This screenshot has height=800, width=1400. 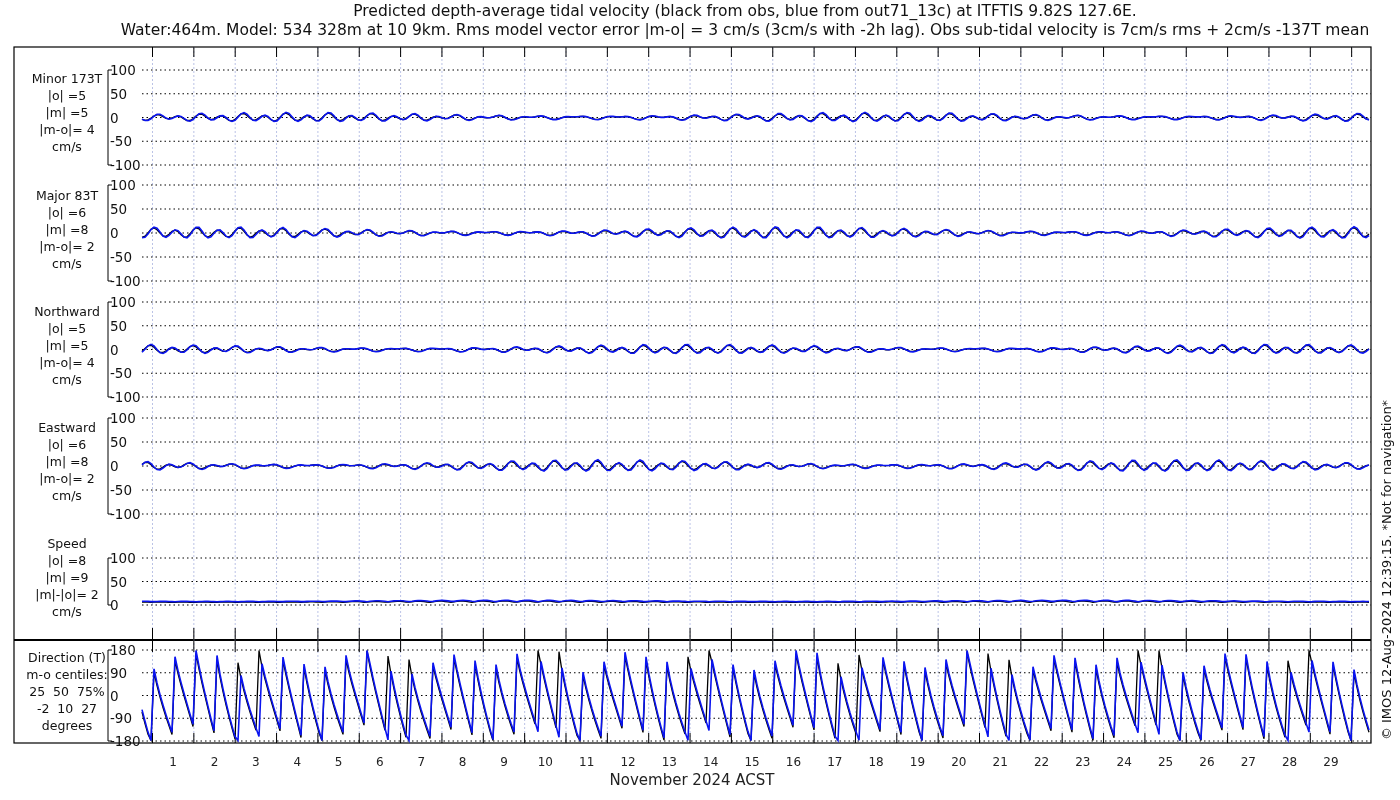 What do you see at coordinates (745, 30) in the screenshot?
I see `chart-title: Water:464m. Model: 534 328m at 10 9km. Rms model vector error |m-o| = 3 cm/s (3cm/s with -2h lag). Obs sub-tidal velocity is 7cm/s rms + 2cm/s -137T mean` at bounding box center [745, 30].